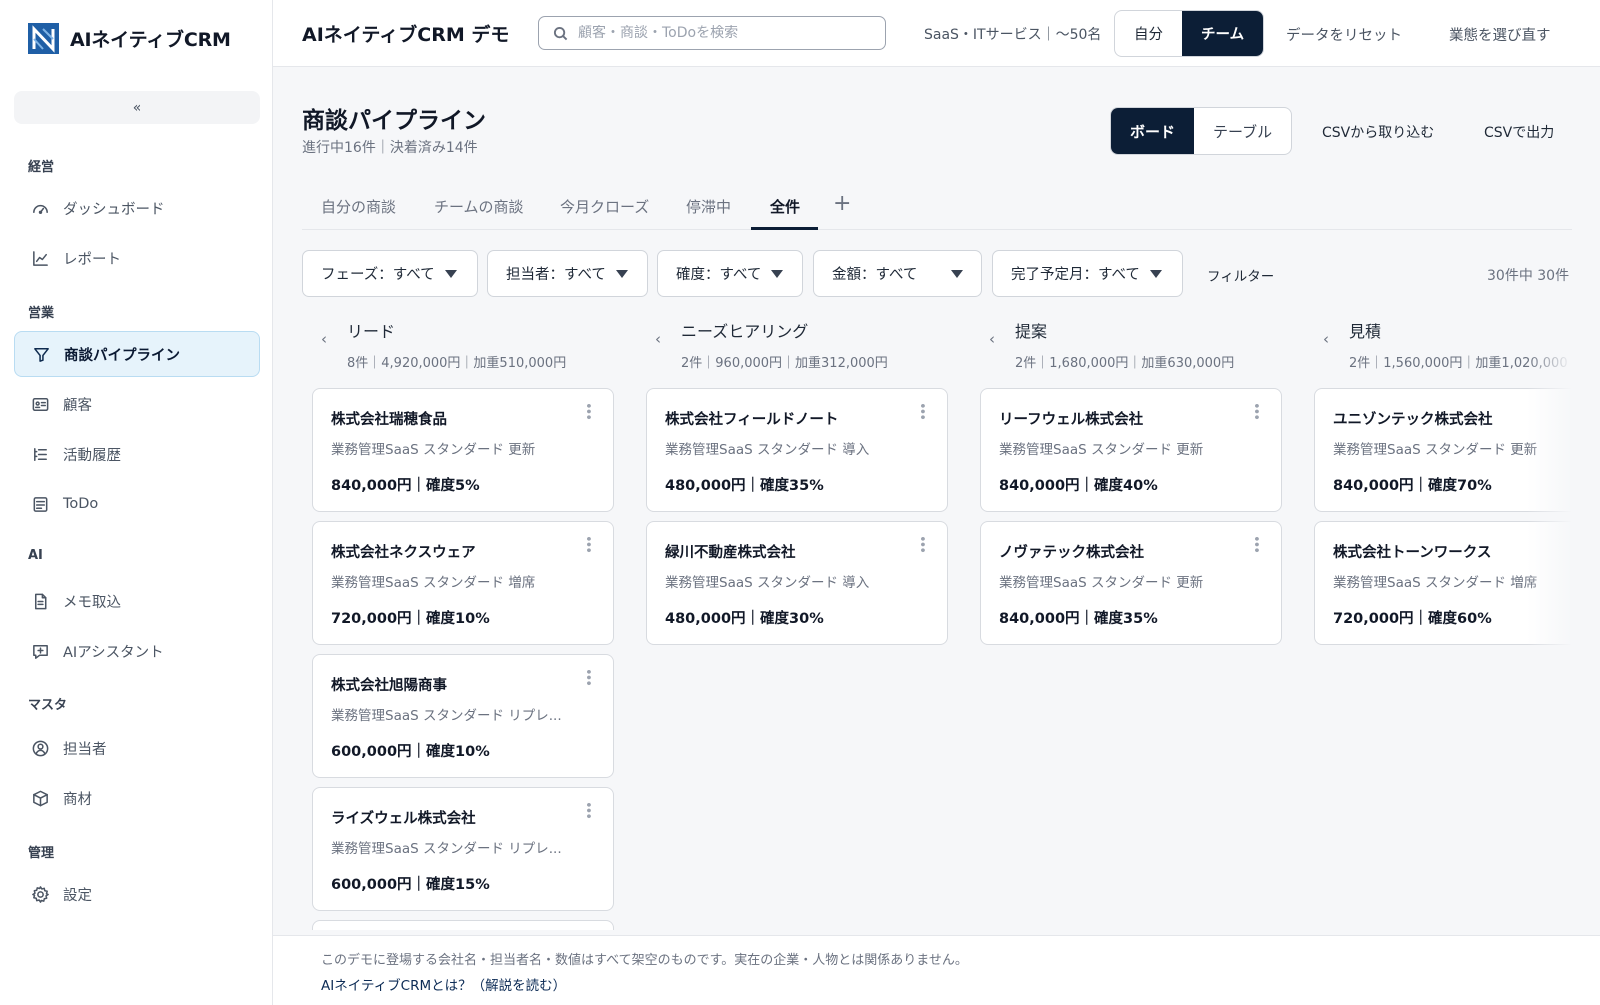 The image size is (1600, 1005). What do you see at coordinates (35, 555) in the screenshot?
I see `nav-section-ai: AI` at bounding box center [35, 555].